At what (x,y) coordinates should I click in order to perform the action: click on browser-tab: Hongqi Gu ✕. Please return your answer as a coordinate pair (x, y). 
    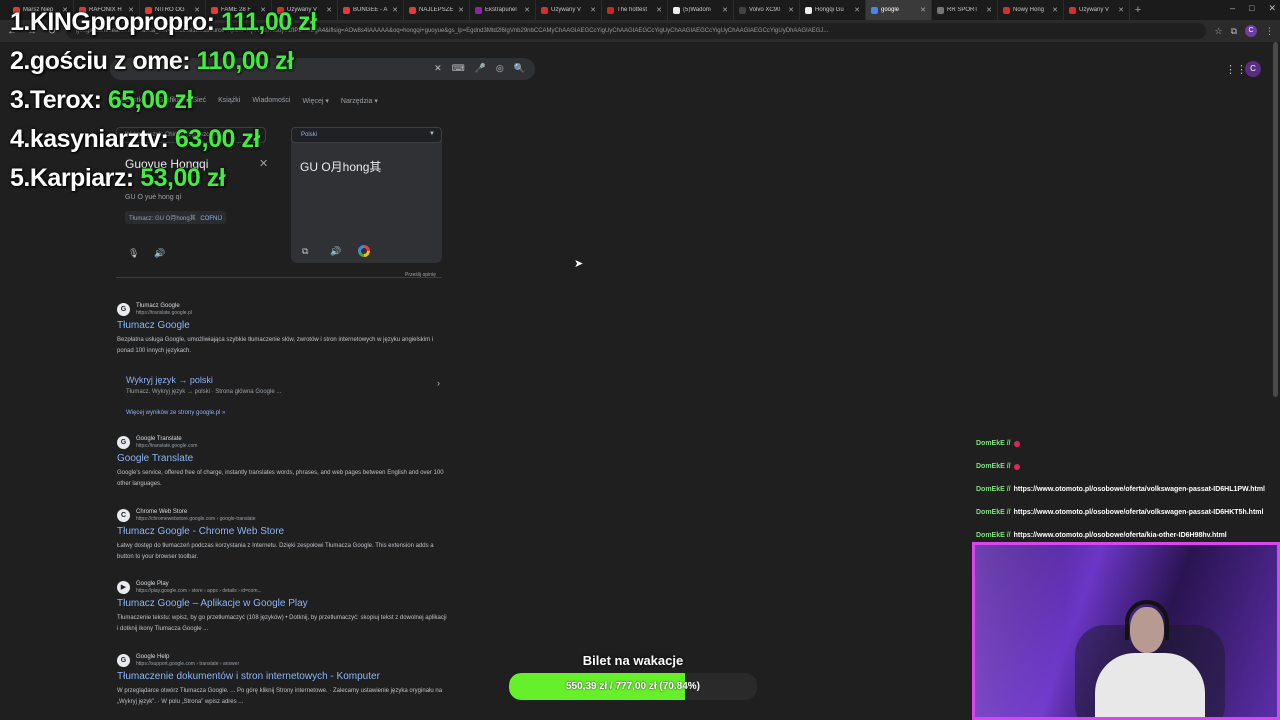
    Looking at the image, I should click on (833, 10).